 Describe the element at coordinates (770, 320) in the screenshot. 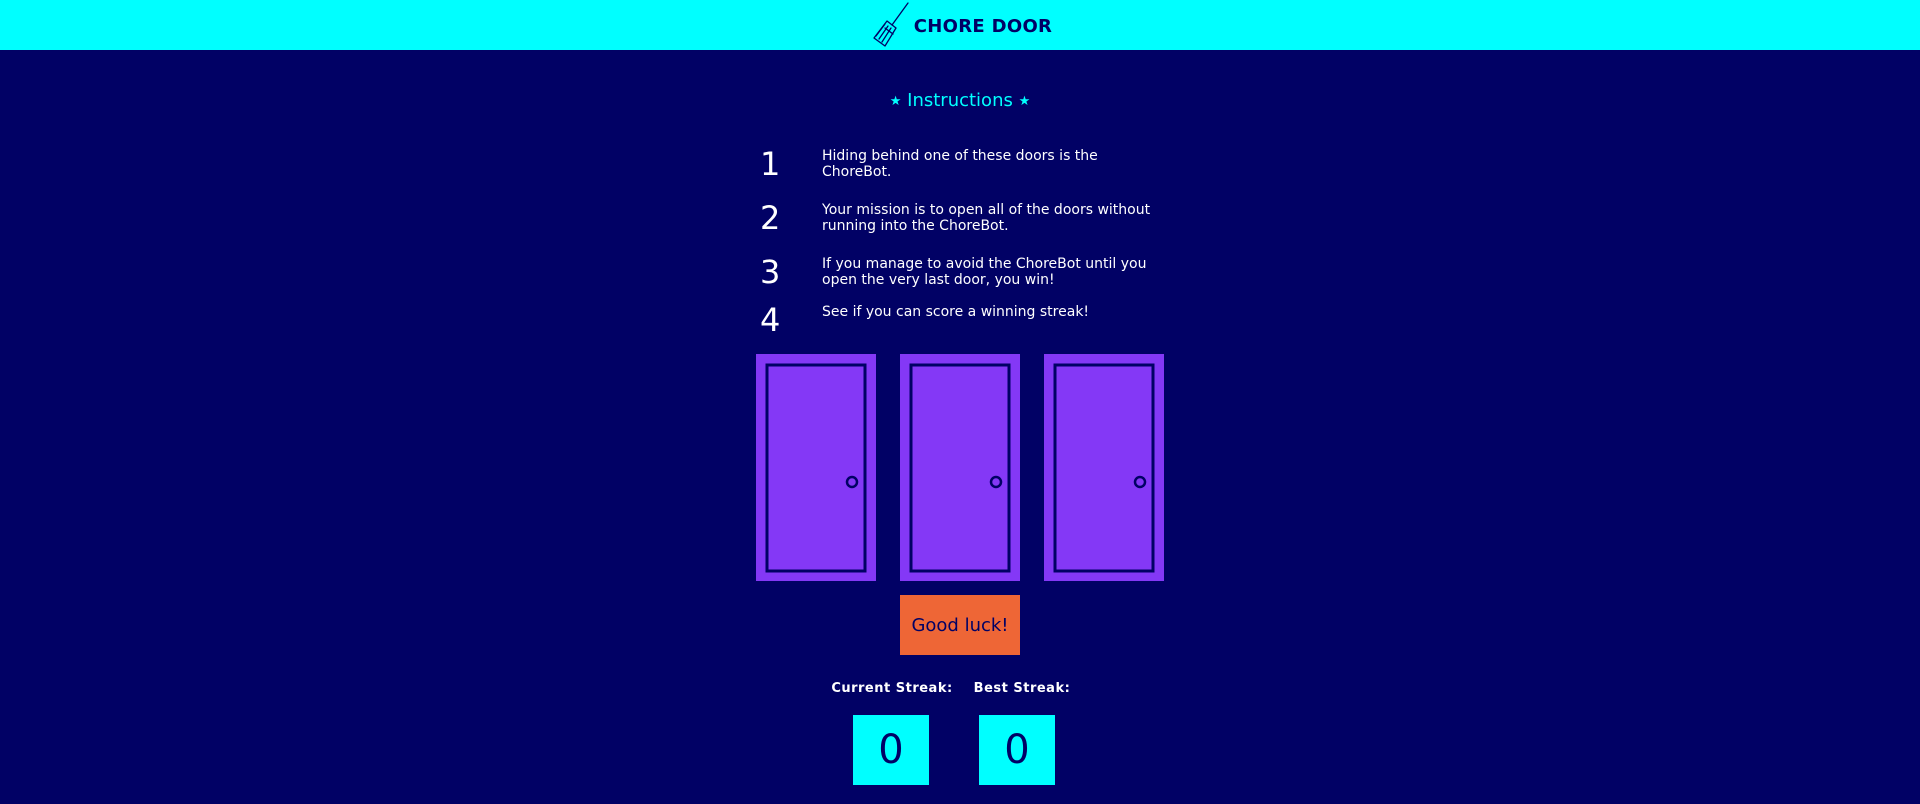

I see `instruction-number: 4` at that location.